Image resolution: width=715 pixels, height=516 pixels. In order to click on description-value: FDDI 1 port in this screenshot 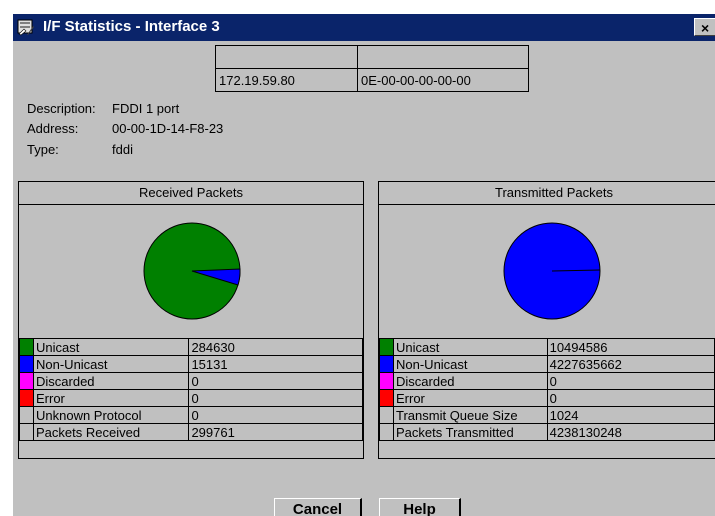, I will do `click(146, 108)`.